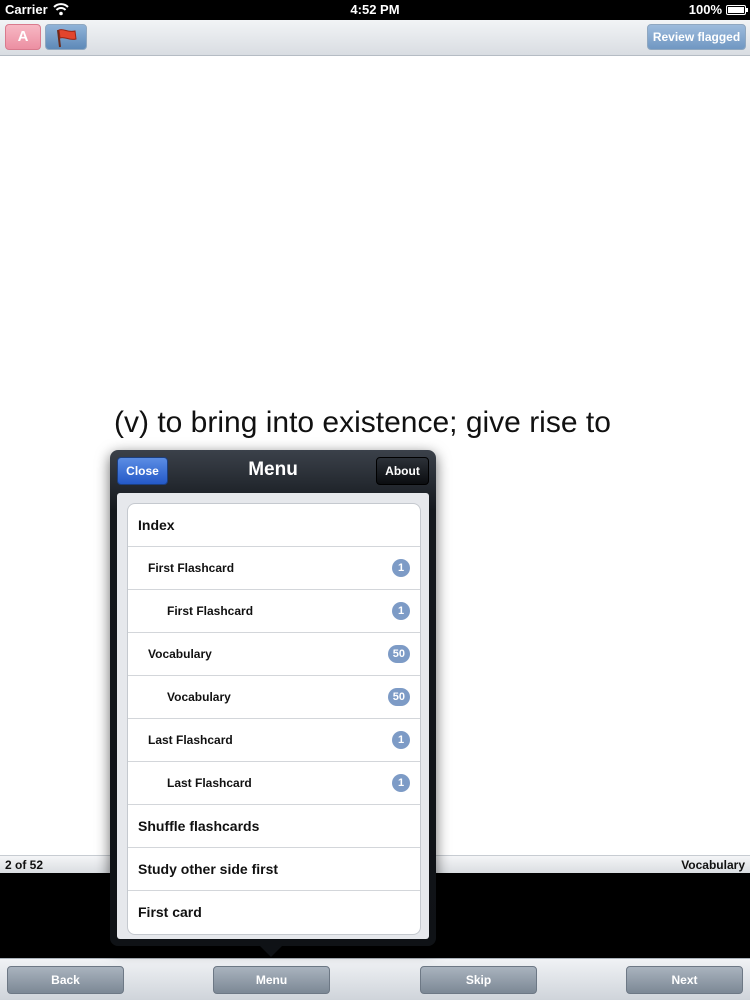  What do you see at coordinates (274, 654) in the screenshot?
I see `menu-item-vocabulary-section: Vocabulary 50` at bounding box center [274, 654].